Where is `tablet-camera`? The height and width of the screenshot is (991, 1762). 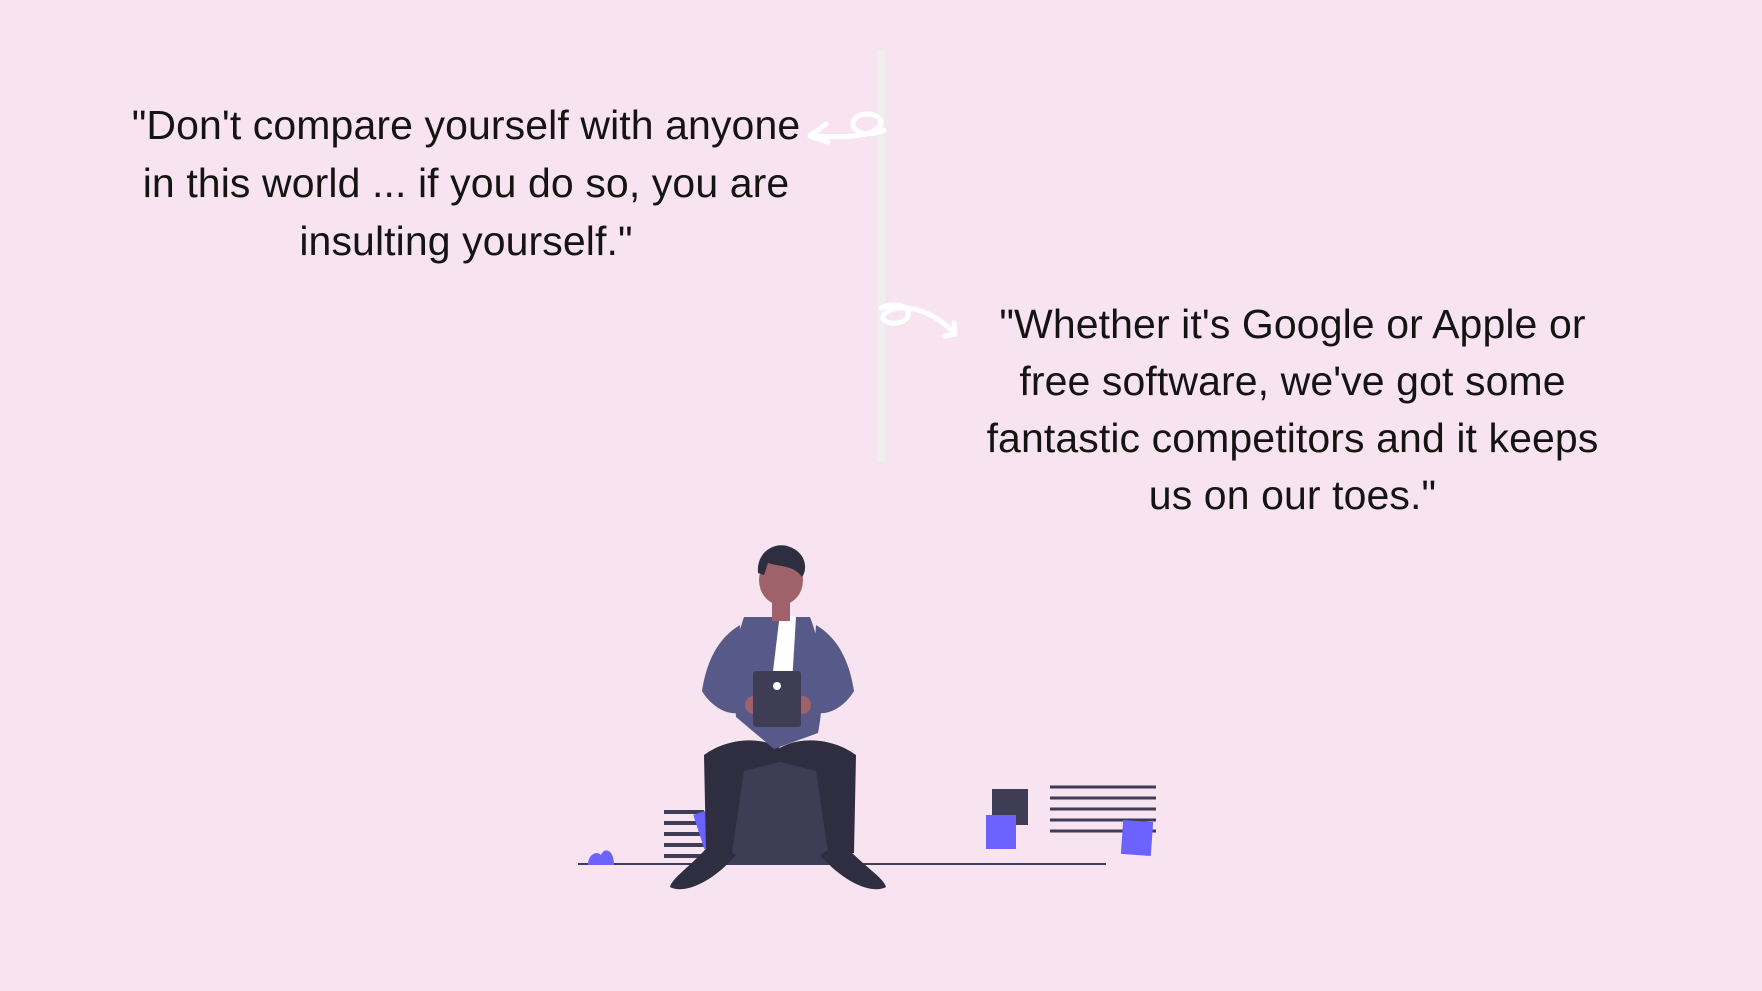 tablet-camera is located at coordinates (777, 686).